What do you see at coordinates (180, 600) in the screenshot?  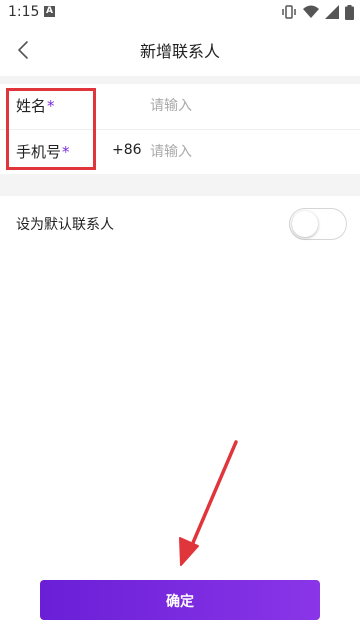 I see `confirm-button: 确定` at bounding box center [180, 600].